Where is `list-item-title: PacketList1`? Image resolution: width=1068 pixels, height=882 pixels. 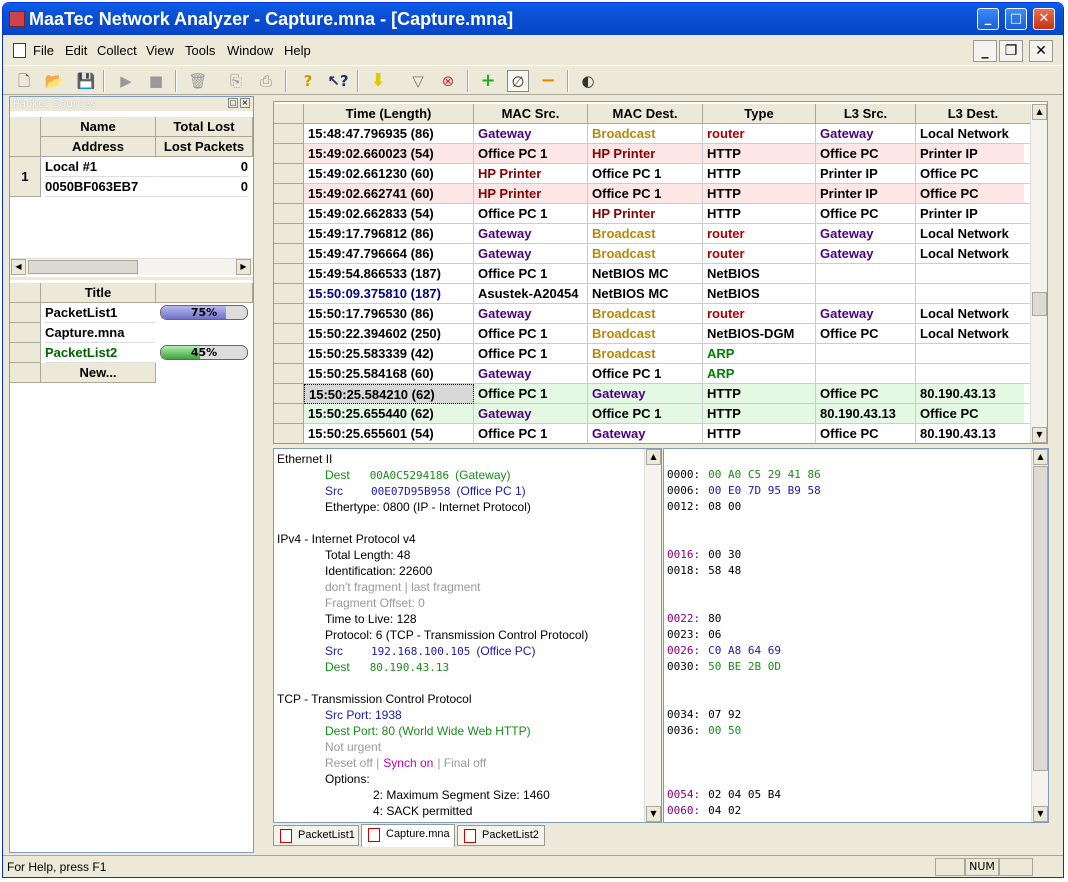 list-item-title: PacketList1 is located at coordinates (100, 313).